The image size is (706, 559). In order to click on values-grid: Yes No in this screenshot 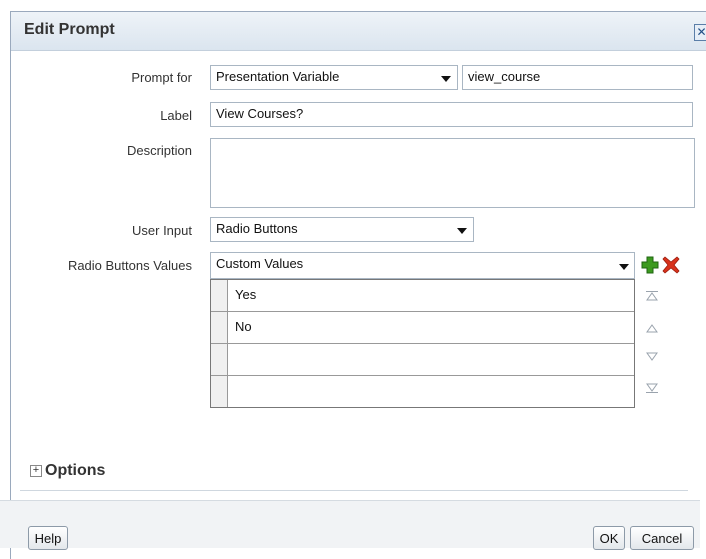, I will do `click(422, 343)`.